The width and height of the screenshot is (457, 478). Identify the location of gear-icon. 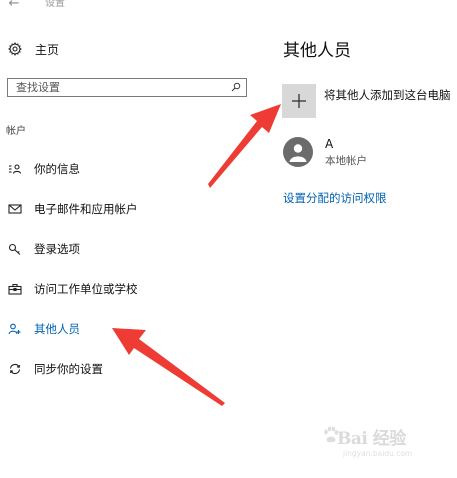
(15, 49).